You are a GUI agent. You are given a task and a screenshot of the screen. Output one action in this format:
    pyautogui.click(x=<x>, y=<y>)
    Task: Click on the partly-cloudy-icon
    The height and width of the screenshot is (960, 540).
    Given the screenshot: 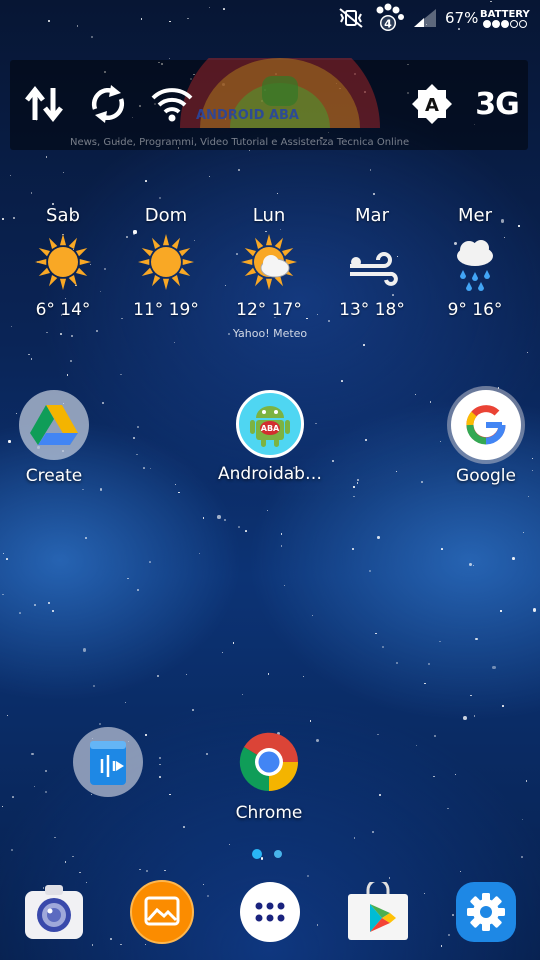 What is the action you would take?
    pyautogui.click(x=269, y=262)
    